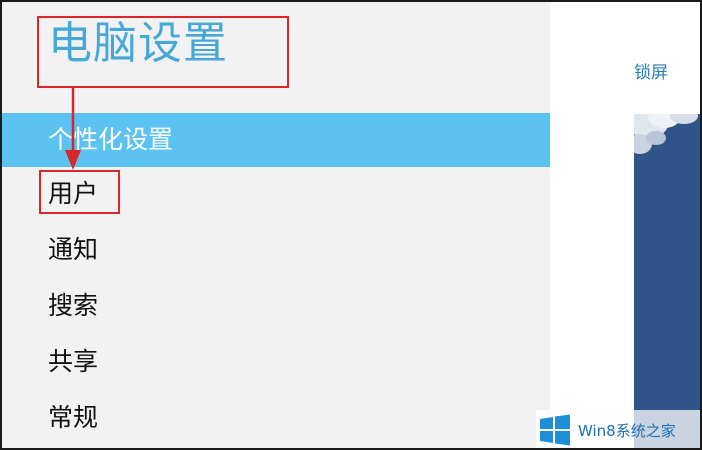 The height and width of the screenshot is (450, 702). What do you see at coordinates (276, 250) in the screenshot?
I see `sidebar-item-notifications: 通知` at bounding box center [276, 250].